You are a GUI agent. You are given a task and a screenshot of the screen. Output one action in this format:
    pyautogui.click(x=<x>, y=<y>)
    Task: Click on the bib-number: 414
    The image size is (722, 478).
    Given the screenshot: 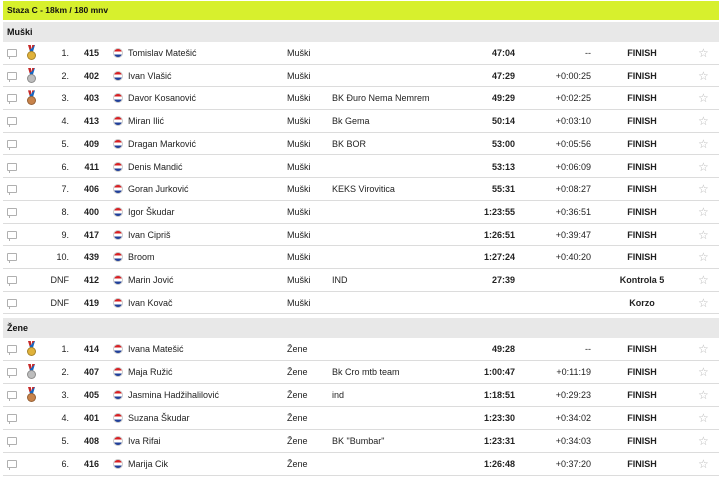 What is the action you would take?
    pyautogui.click(x=91, y=349)
    